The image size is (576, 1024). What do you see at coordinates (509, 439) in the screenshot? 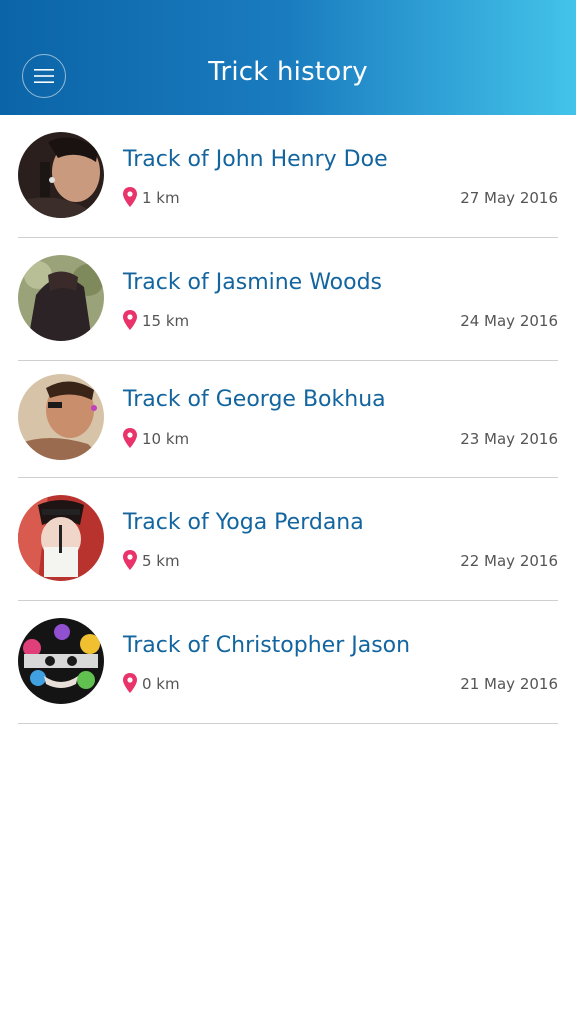
I see `track-date: 23 May 2016` at bounding box center [509, 439].